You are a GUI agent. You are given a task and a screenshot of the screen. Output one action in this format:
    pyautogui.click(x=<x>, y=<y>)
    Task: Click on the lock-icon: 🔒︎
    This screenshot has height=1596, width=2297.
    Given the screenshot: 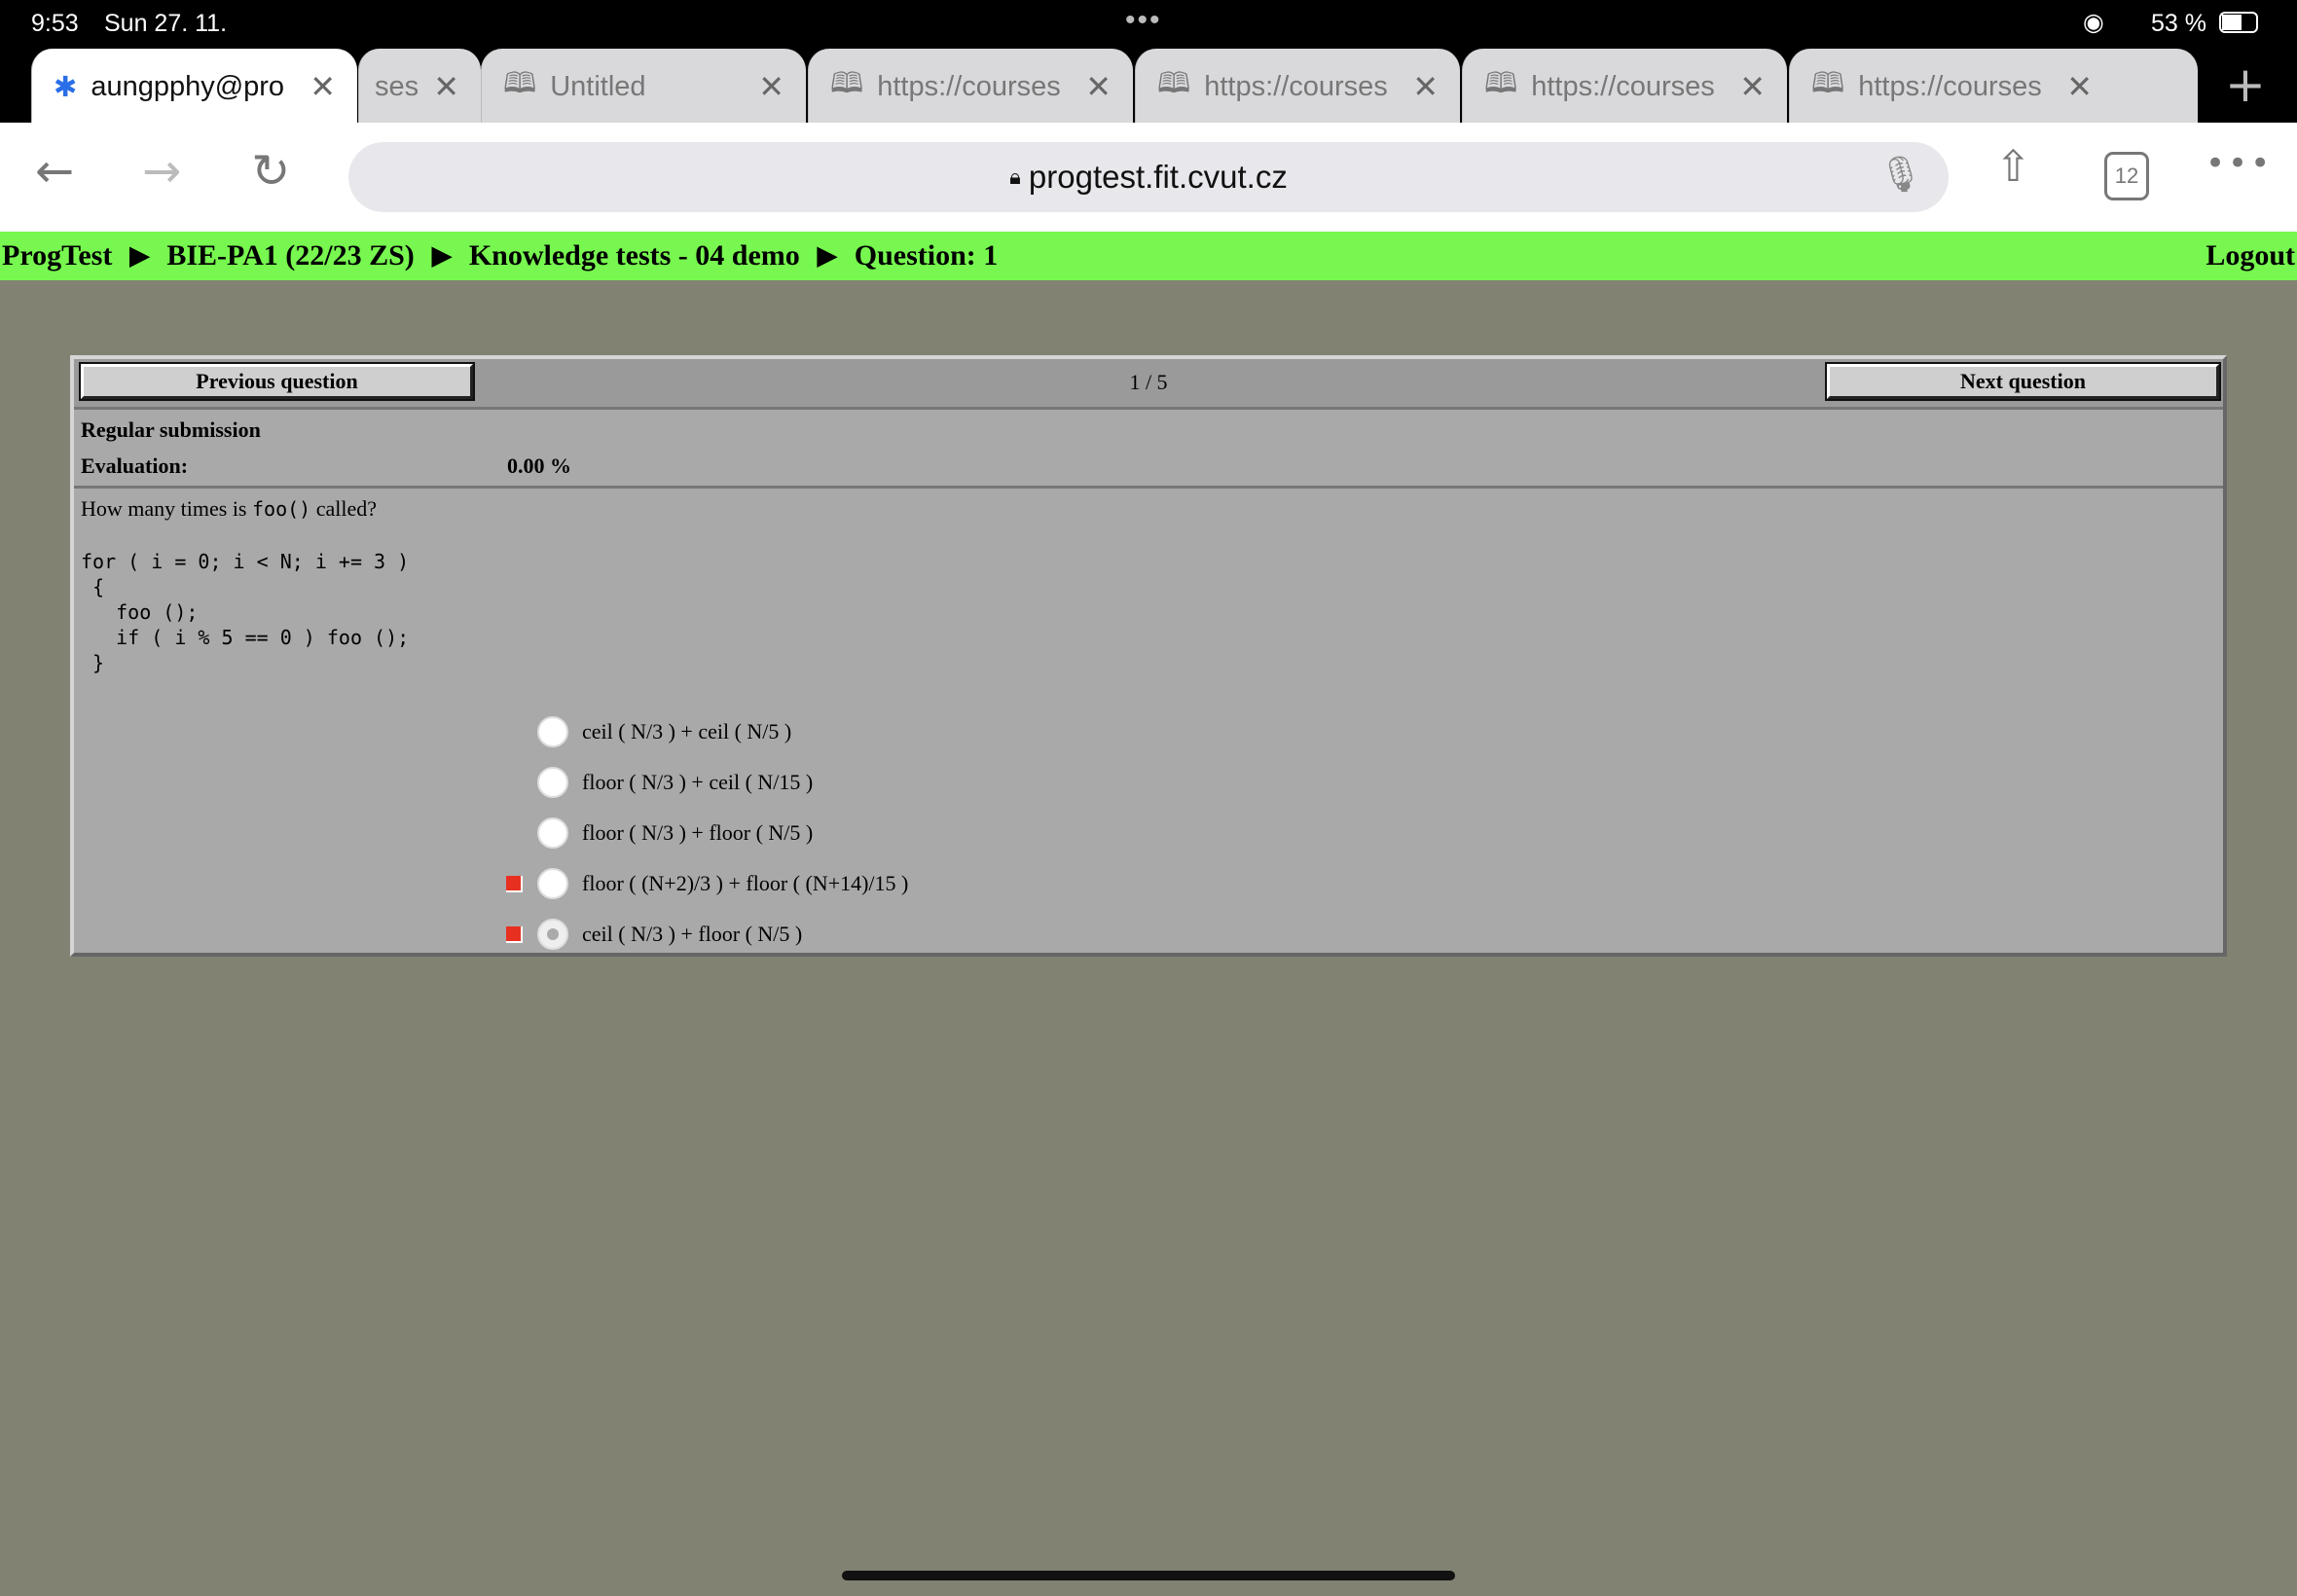 What is the action you would take?
    pyautogui.click(x=1015, y=176)
    